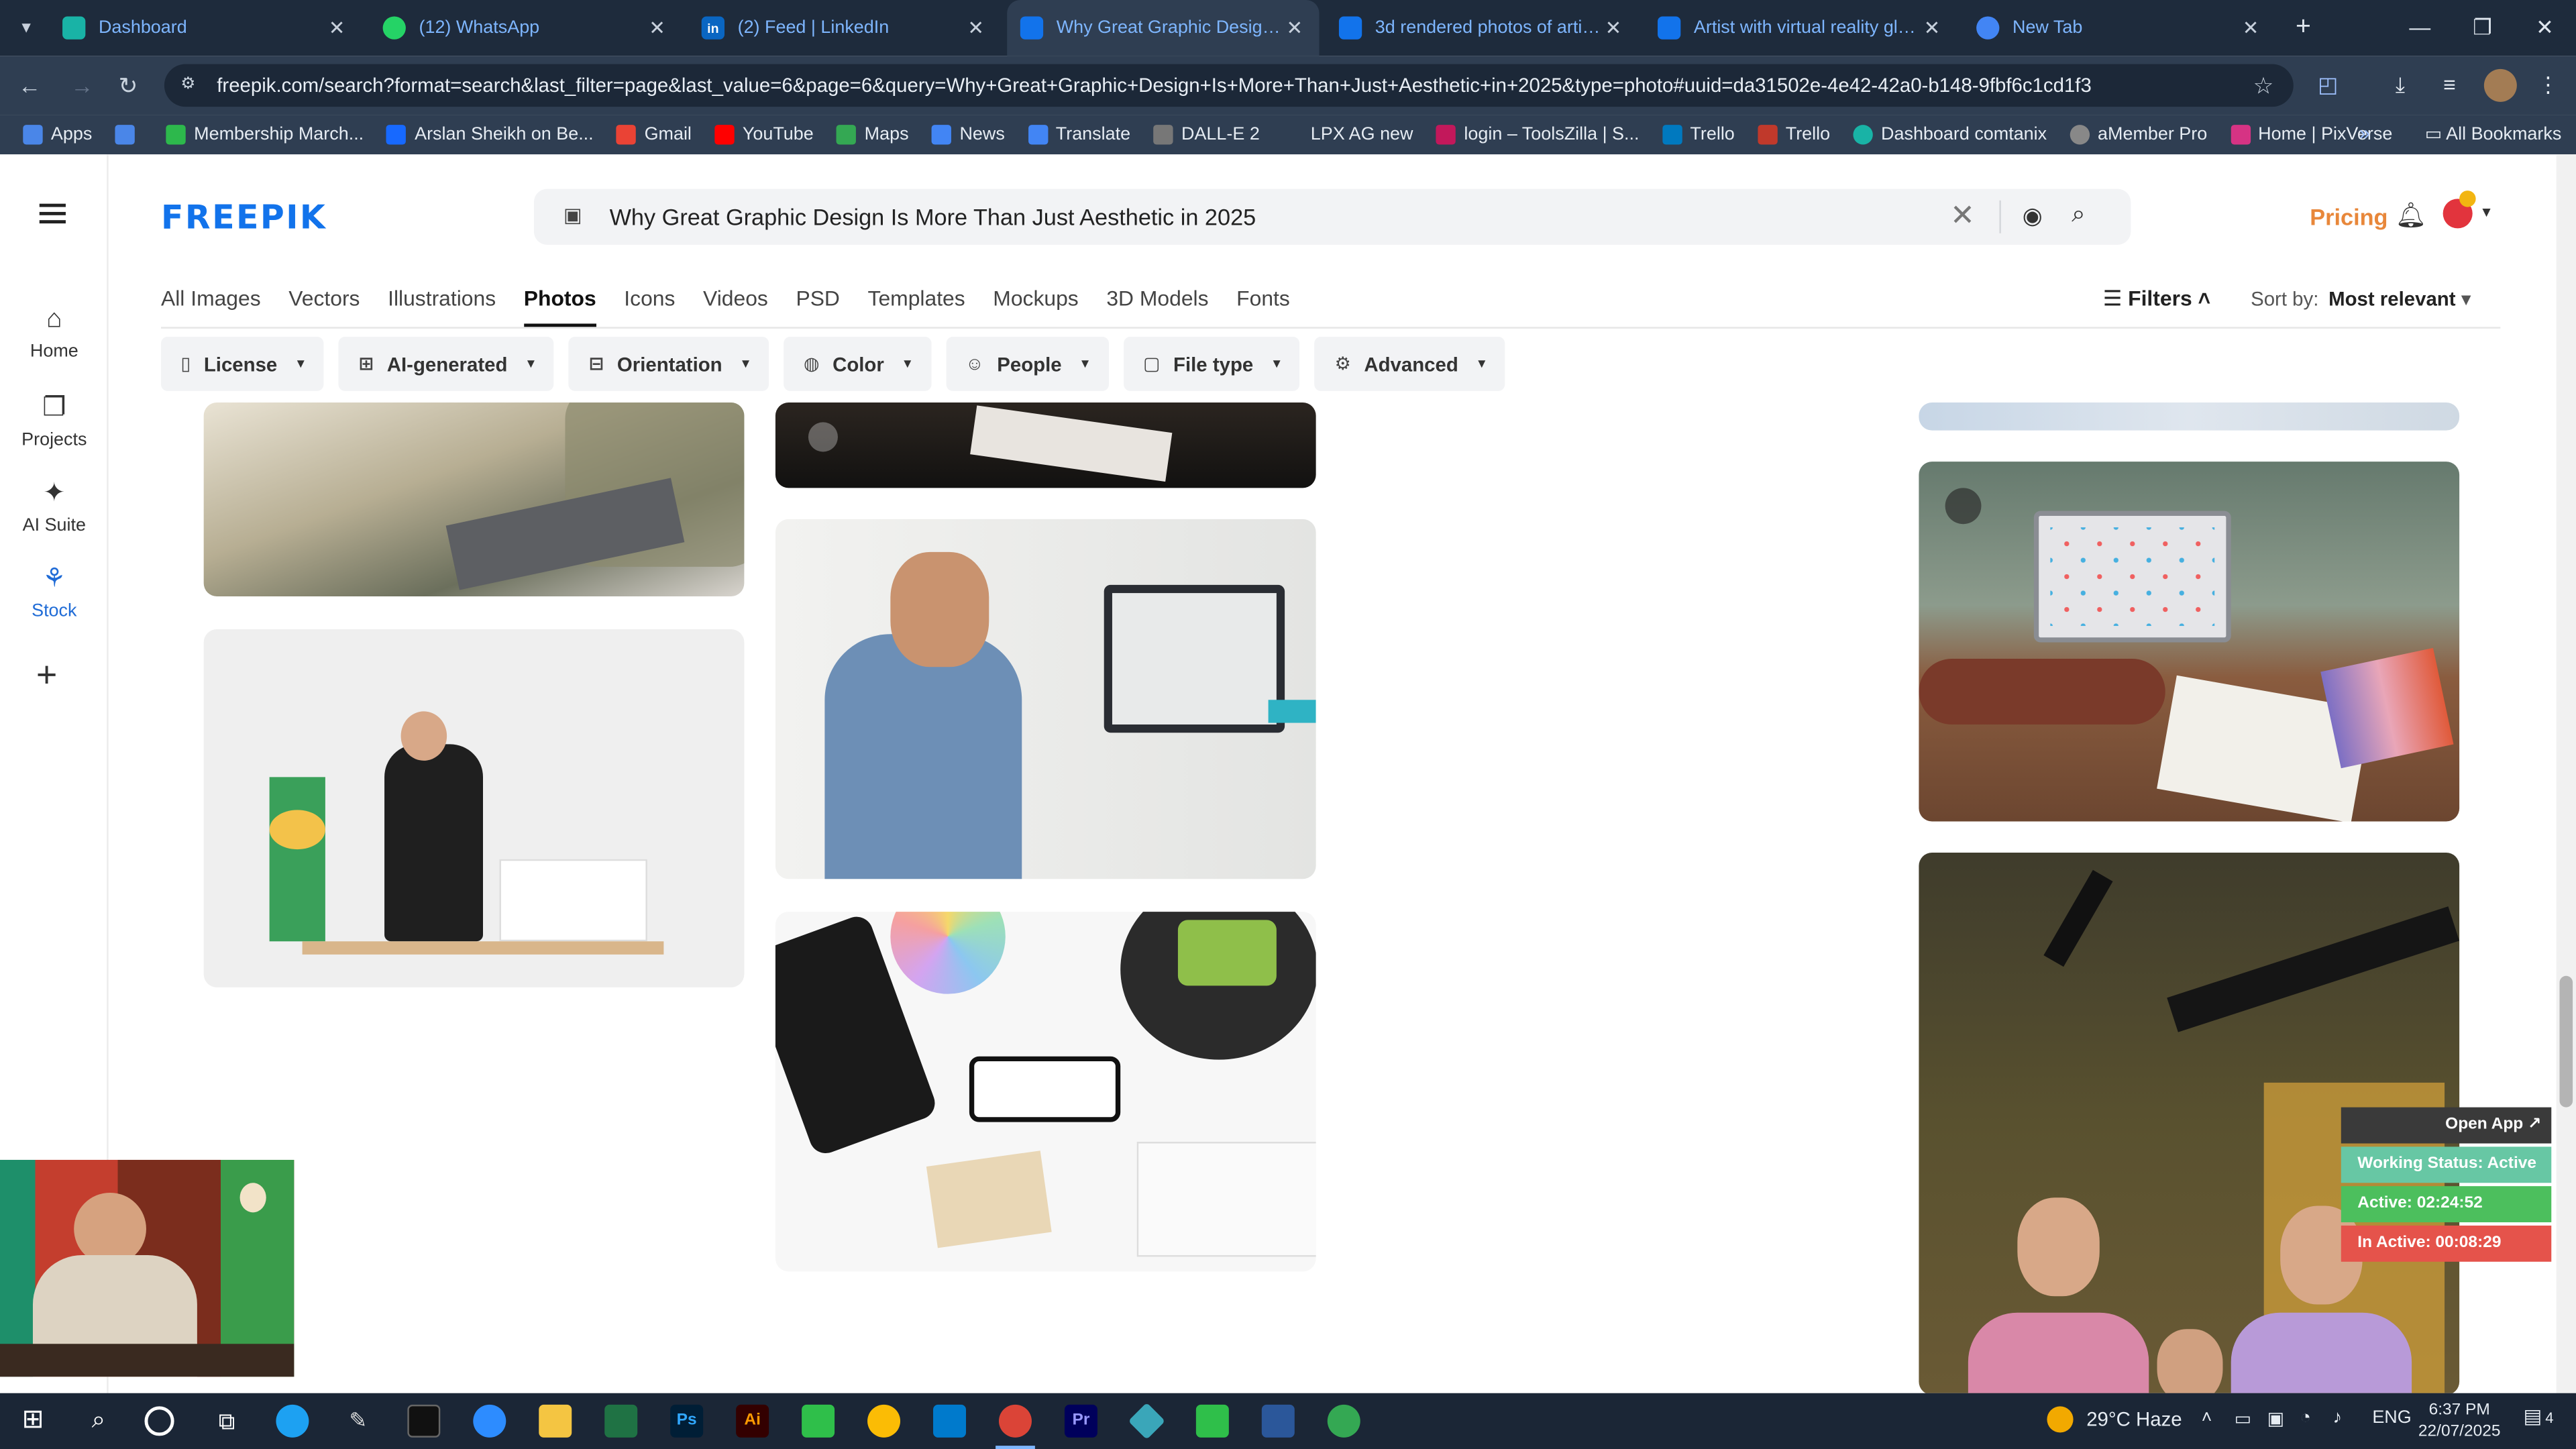  Describe the element at coordinates (2391, 1418) in the screenshot. I see `language-indicator: ENG` at that location.